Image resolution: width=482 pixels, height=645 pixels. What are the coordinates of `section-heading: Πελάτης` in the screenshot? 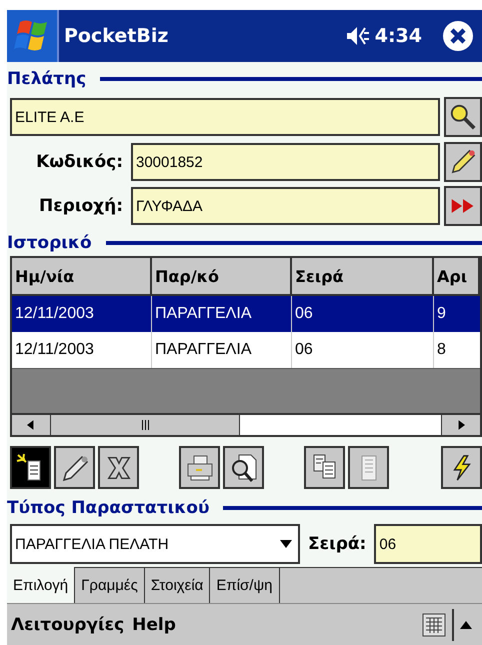 It's located at (46, 79).